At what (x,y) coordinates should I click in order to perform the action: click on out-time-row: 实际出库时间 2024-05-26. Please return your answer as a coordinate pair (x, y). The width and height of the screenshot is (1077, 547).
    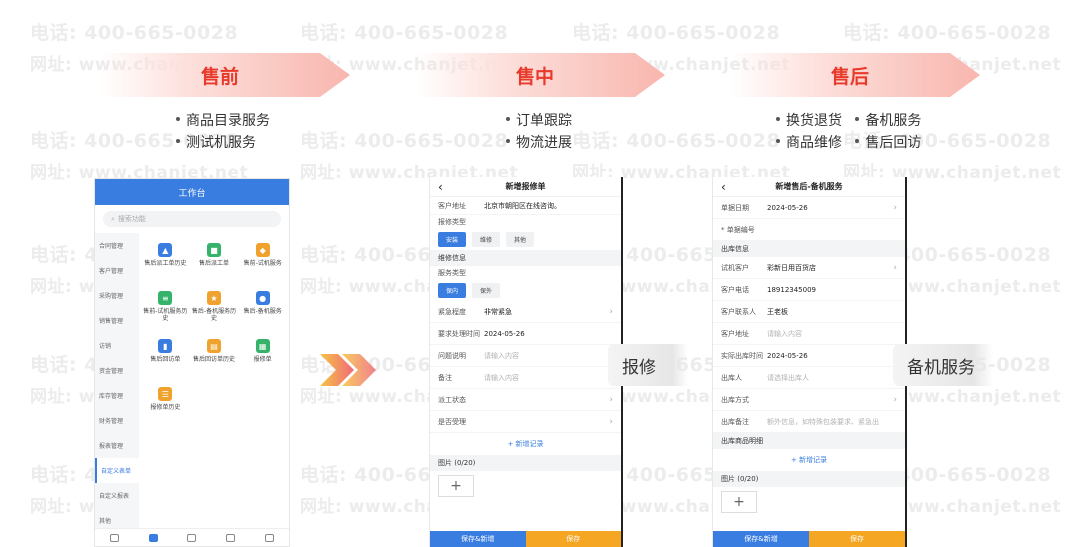
    Looking at the image, I should click on (809, 356).